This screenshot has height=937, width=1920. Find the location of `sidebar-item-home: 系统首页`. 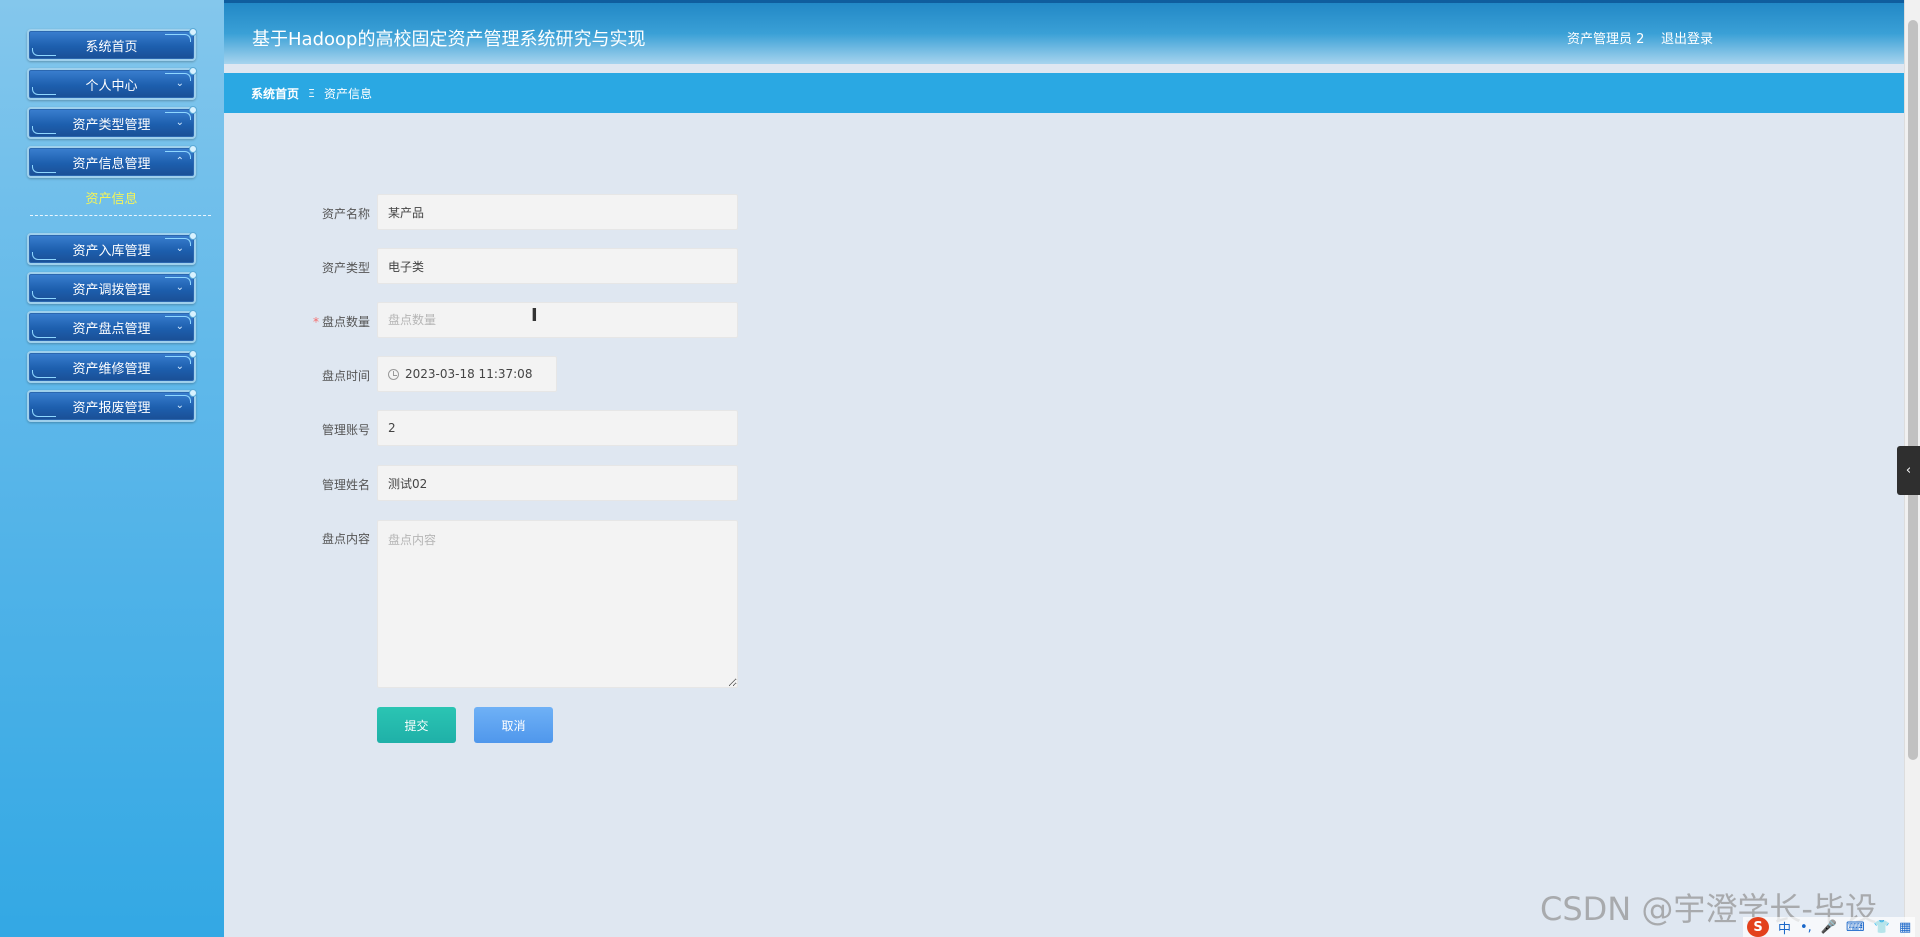

sidebar-item-home: 系统首页 is located at coordinates (112, 44).